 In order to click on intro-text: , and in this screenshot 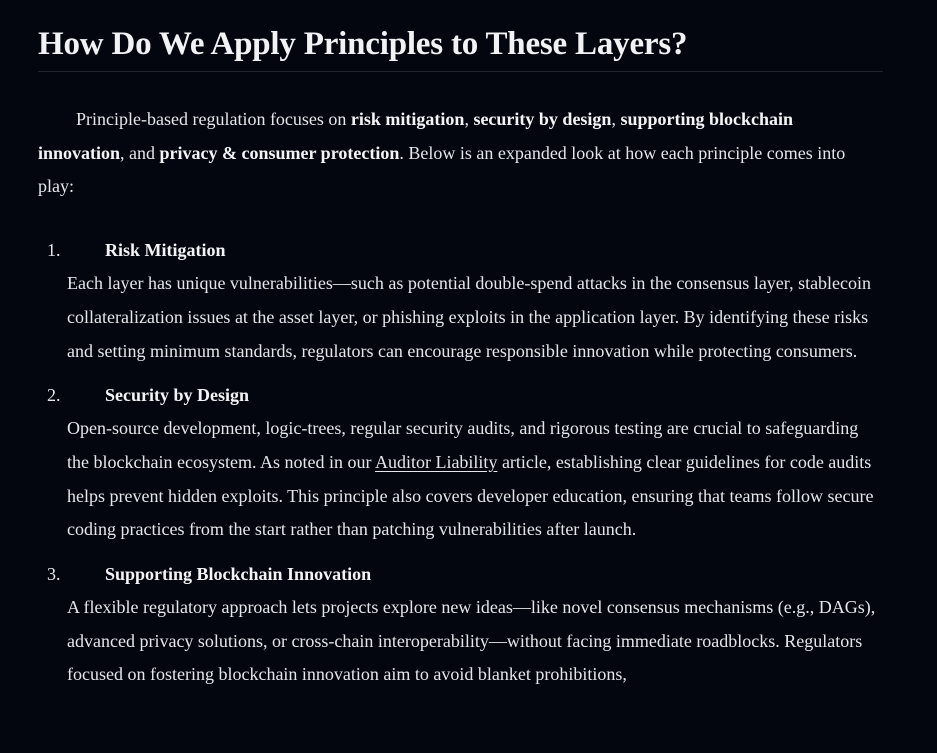, I will do `click(140, 152)`.